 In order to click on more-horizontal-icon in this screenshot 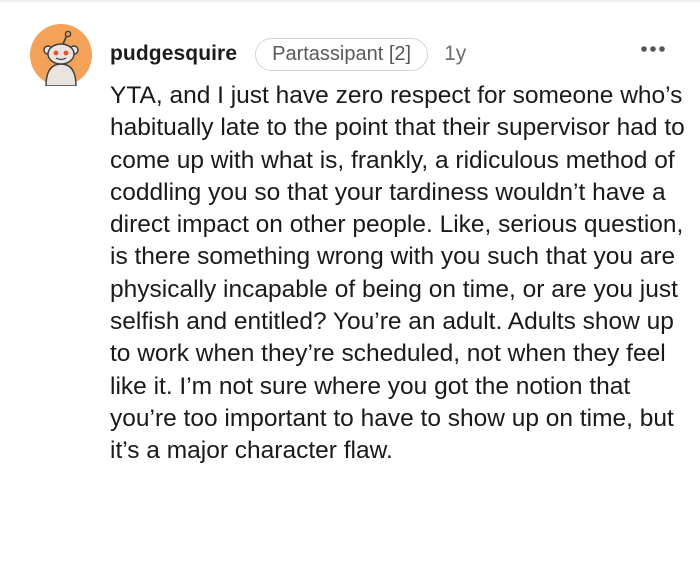, I will do `click(653, 49)`.